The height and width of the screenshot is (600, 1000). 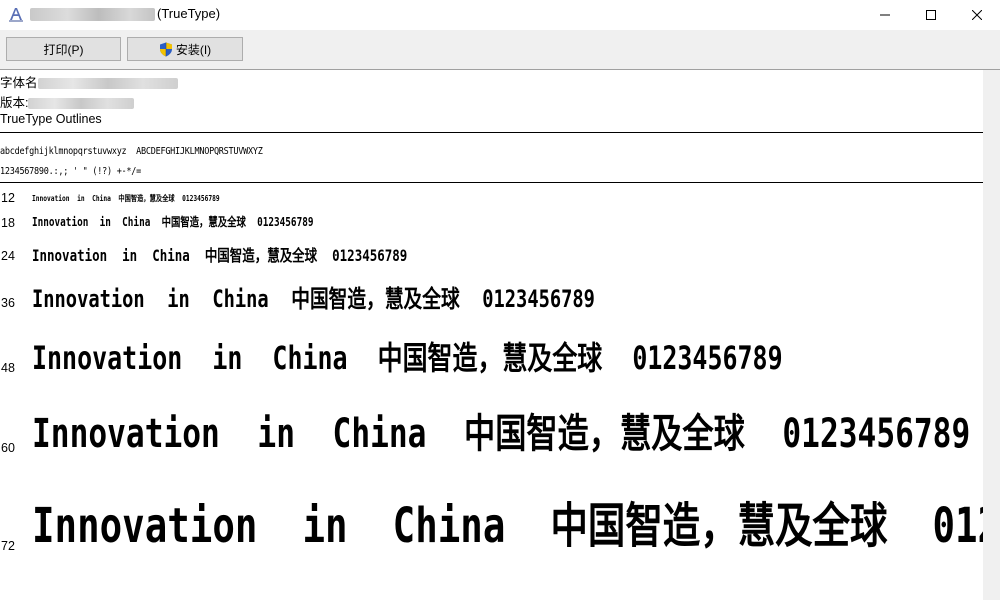 What do you see at coordinates (500, 15) in the screenshot?
I see `title-bar: (TrueType)` at bounding box center [500, 15].